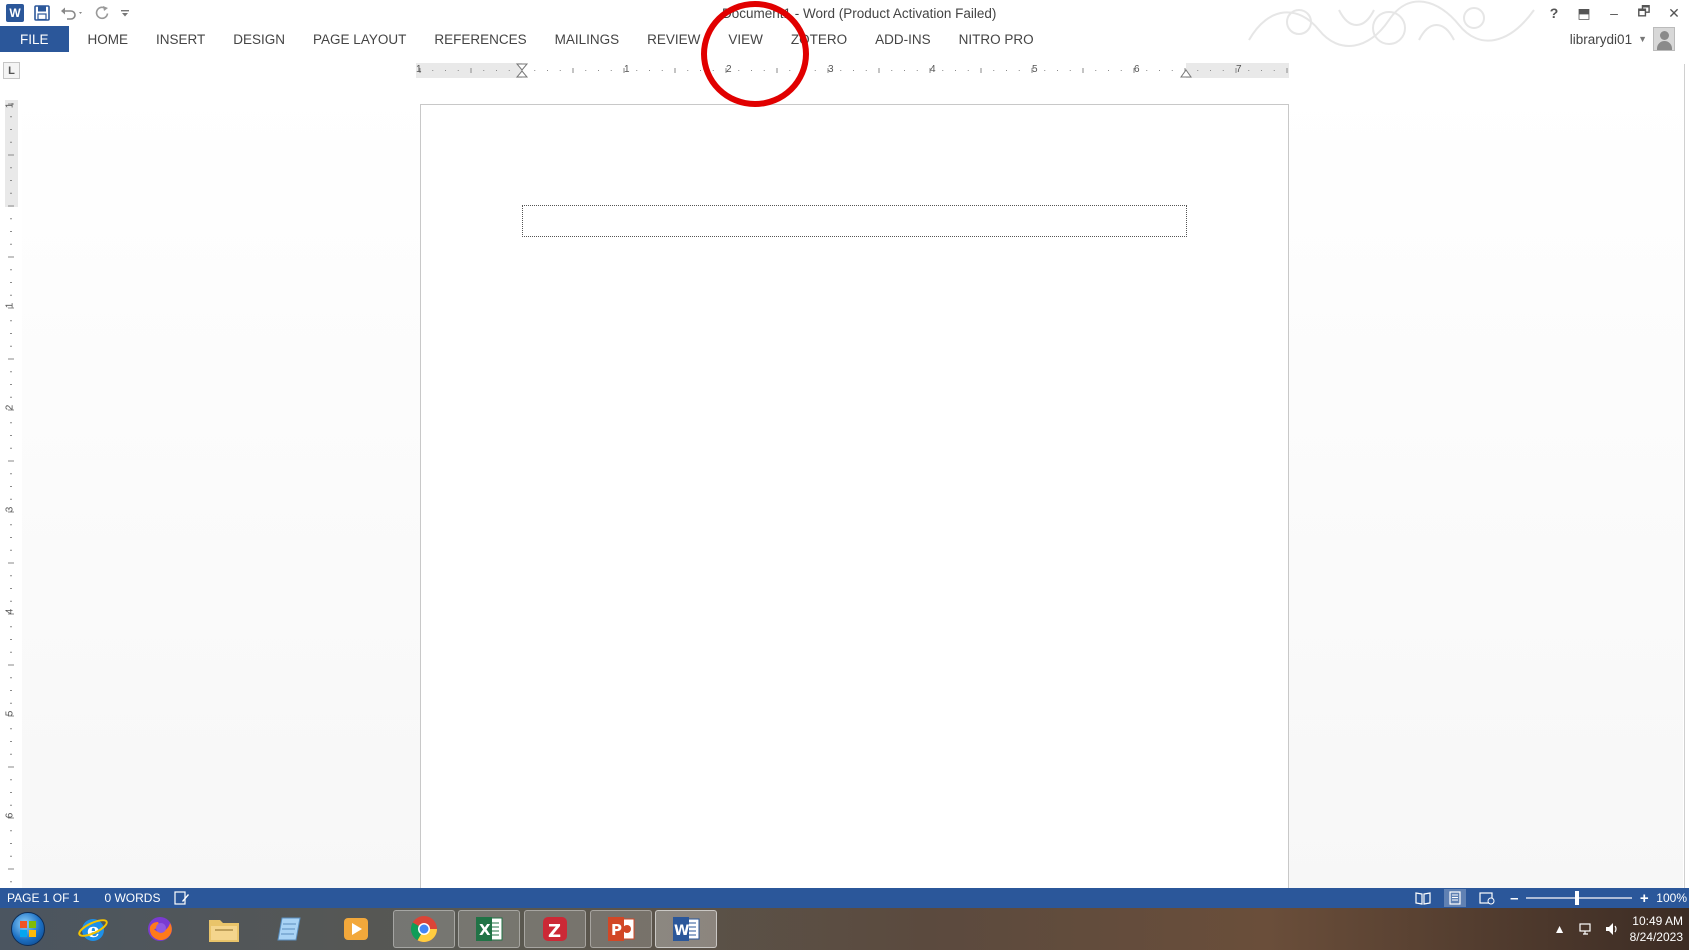  I want to click on file-explorer-taskbar-button, so click(224, 929).